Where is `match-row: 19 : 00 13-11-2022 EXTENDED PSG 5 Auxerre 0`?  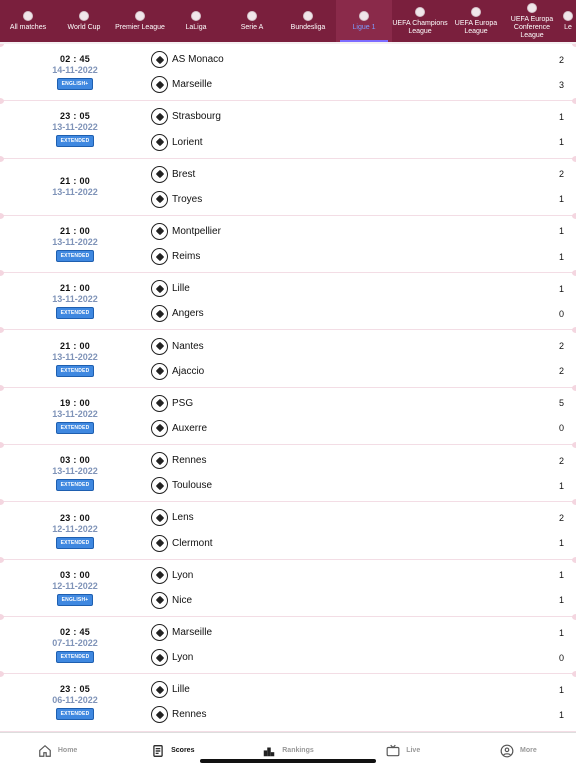 match-row: 19 : 00 13-11-2022 EXTENDED PSG 5 Auxerre 0 is located at coordinates (288, 415).